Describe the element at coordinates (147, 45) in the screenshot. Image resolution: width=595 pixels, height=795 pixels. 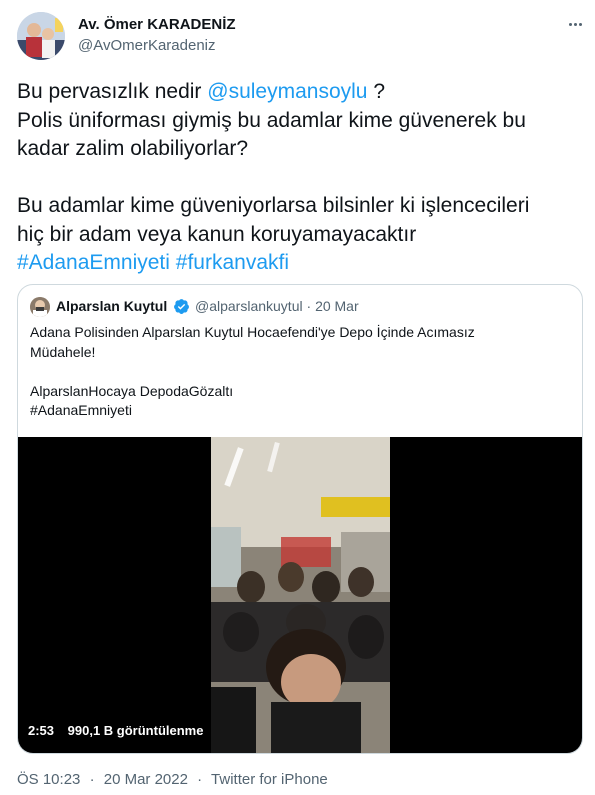
I see `author-handle: @AvOmerKaradeniz` at that location.